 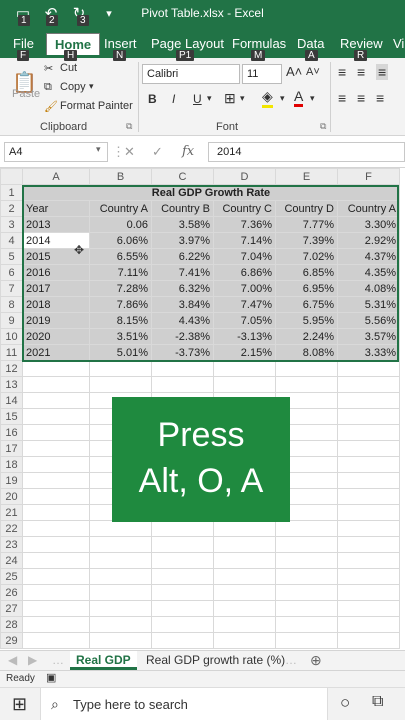 What do you see at coordinates (323, 126) in the screenshot?
I see `font-launcher-icon: ⧉` at bounding box center [323, 126].